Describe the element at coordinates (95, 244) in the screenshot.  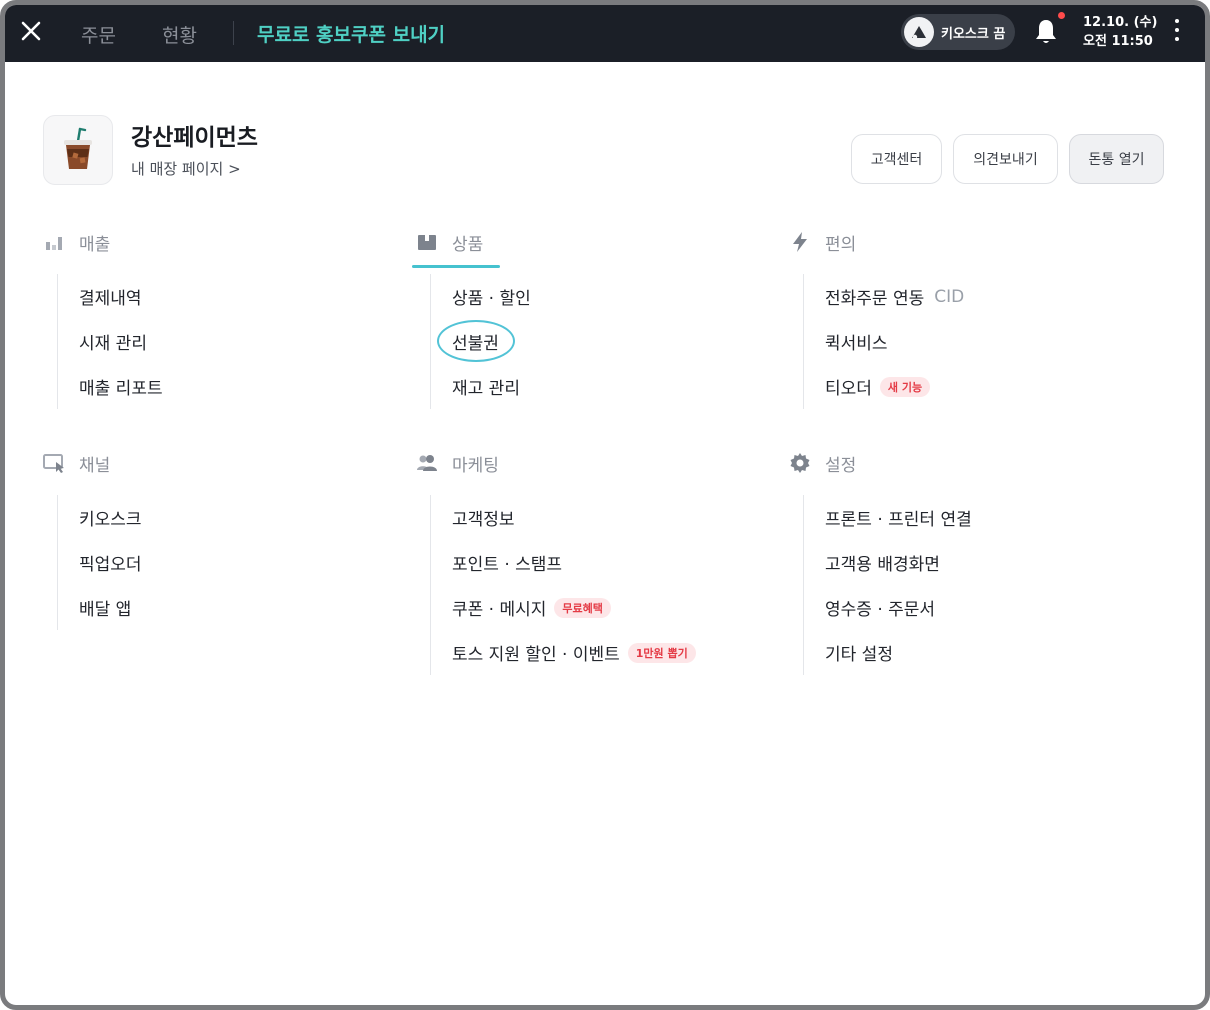
I see `section-title: 매출` at that location.